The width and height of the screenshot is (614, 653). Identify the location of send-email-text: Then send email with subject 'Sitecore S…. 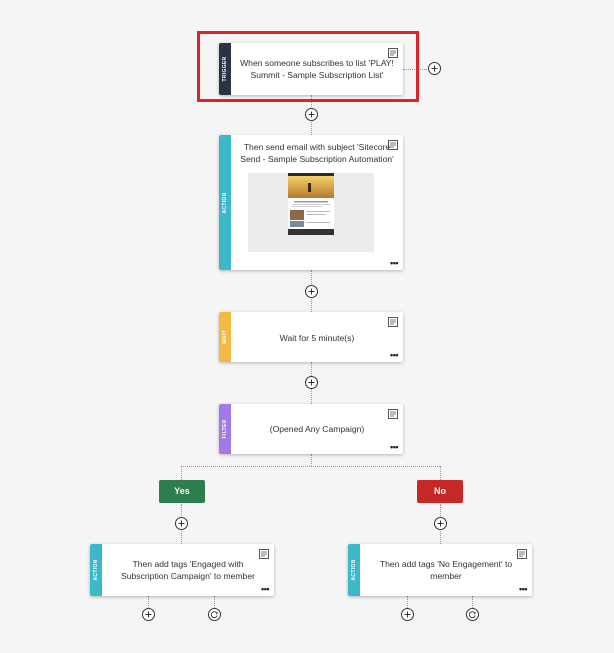
(317, 153).